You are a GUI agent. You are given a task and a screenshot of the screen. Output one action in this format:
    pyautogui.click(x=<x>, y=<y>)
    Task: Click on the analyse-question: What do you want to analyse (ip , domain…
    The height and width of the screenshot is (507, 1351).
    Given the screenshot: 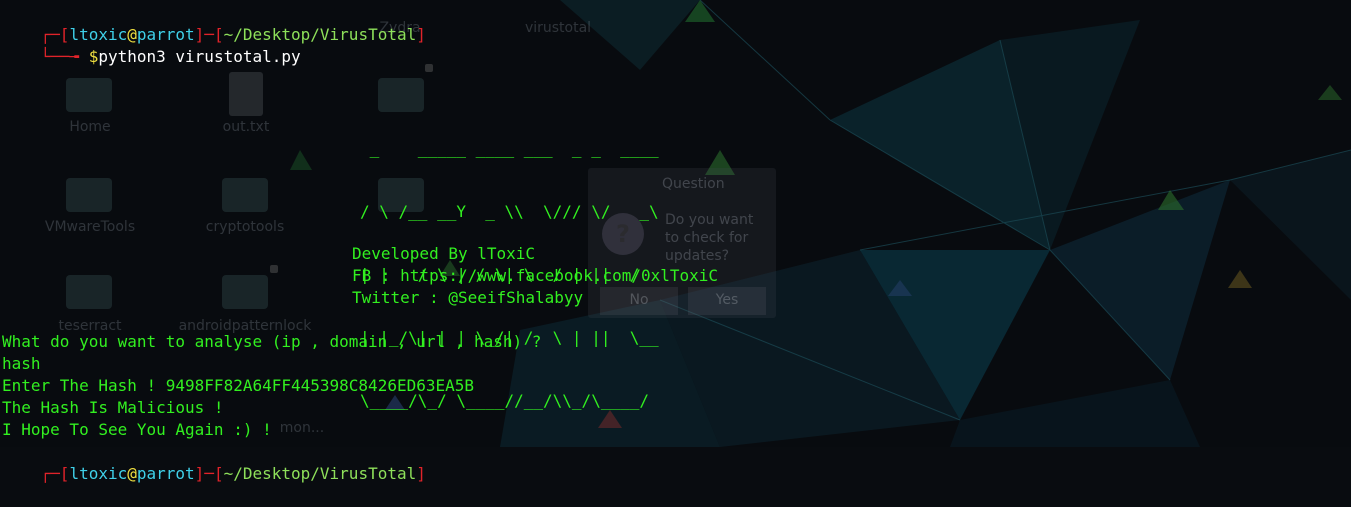 What is the action you would take?
    pyautogui.click(x=272, y=341)
    